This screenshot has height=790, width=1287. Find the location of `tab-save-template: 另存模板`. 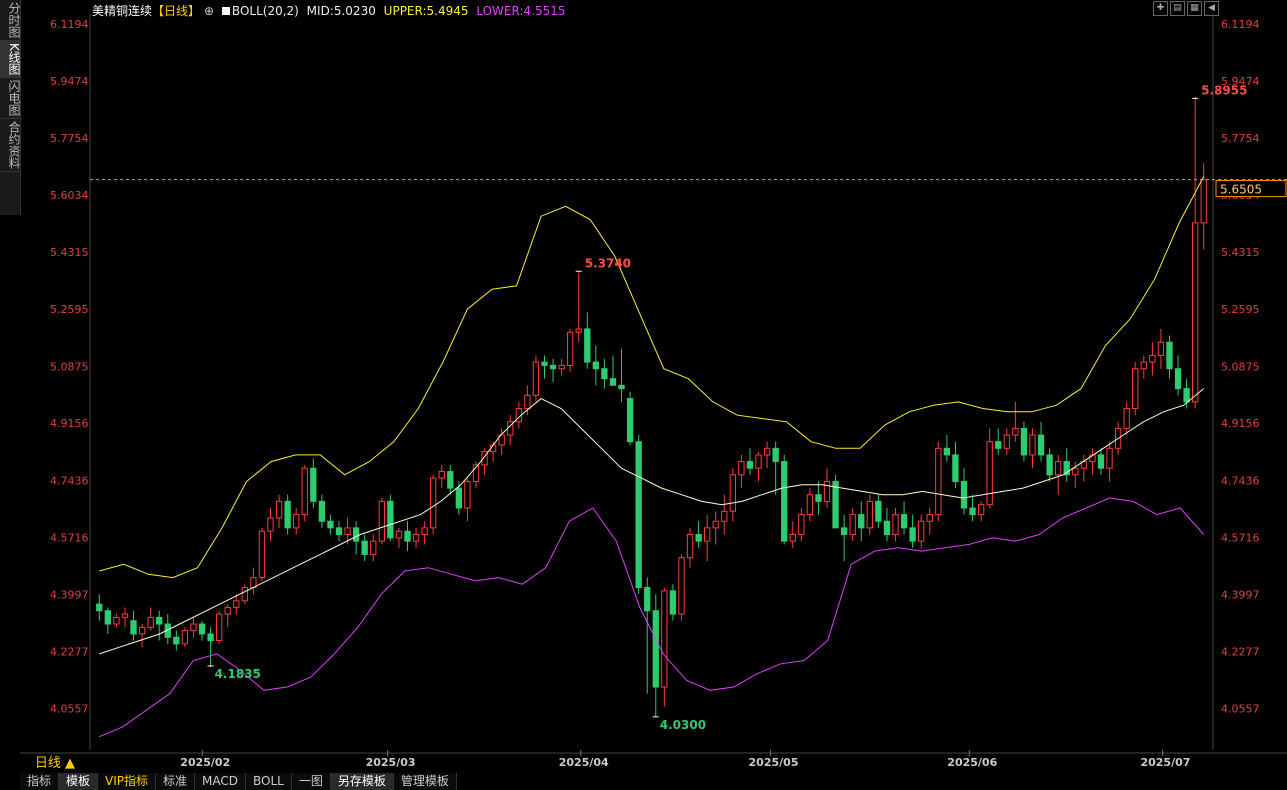

tab-save-template: 另存模板 is located at coordinates (362, 781).